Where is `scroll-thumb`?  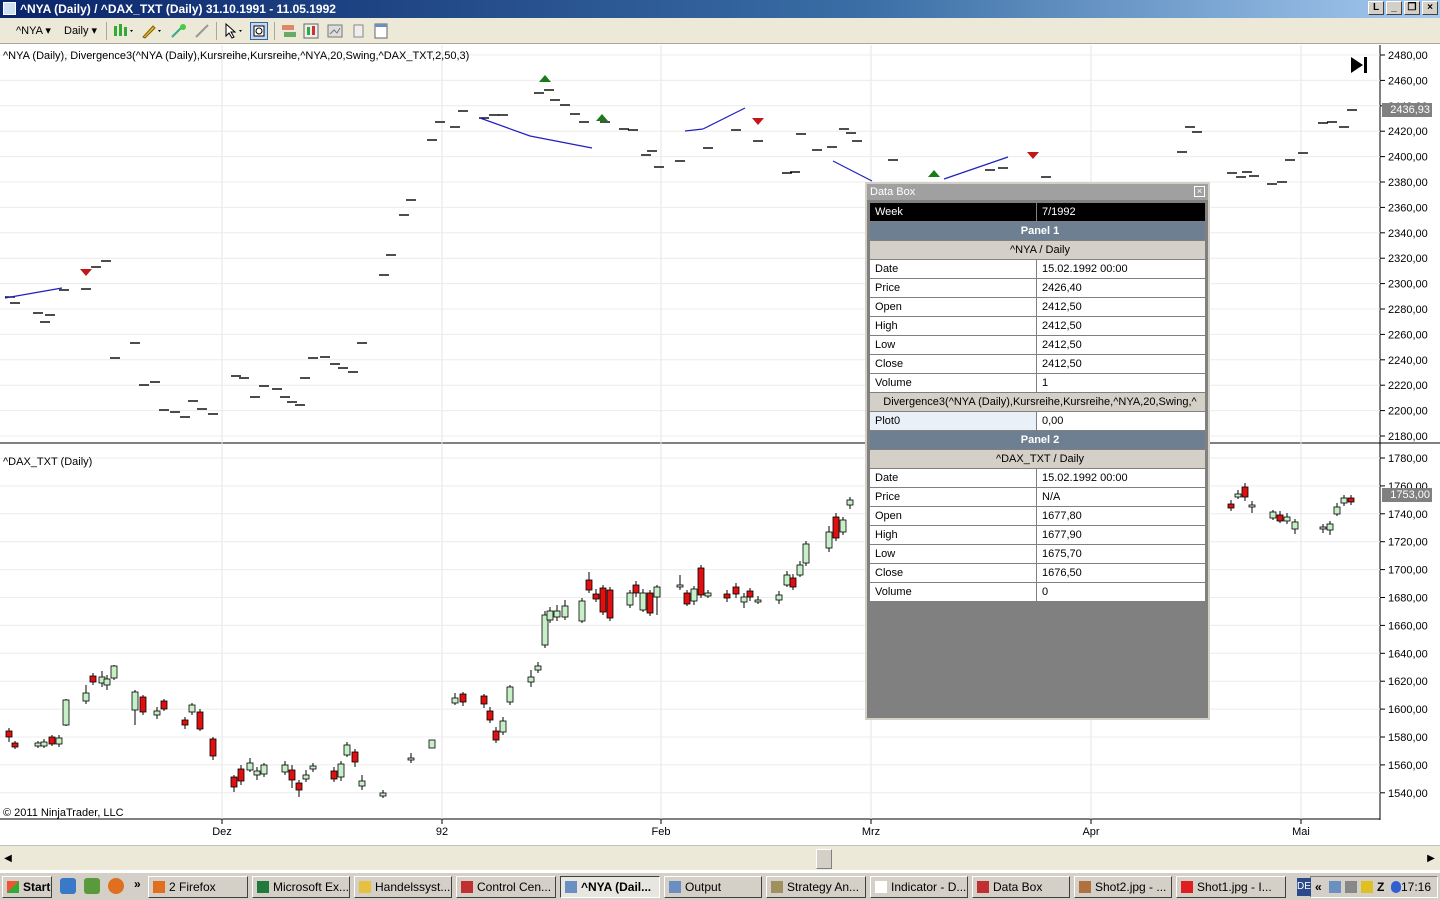
scroll-thumb is located at coordinates (824, 859).